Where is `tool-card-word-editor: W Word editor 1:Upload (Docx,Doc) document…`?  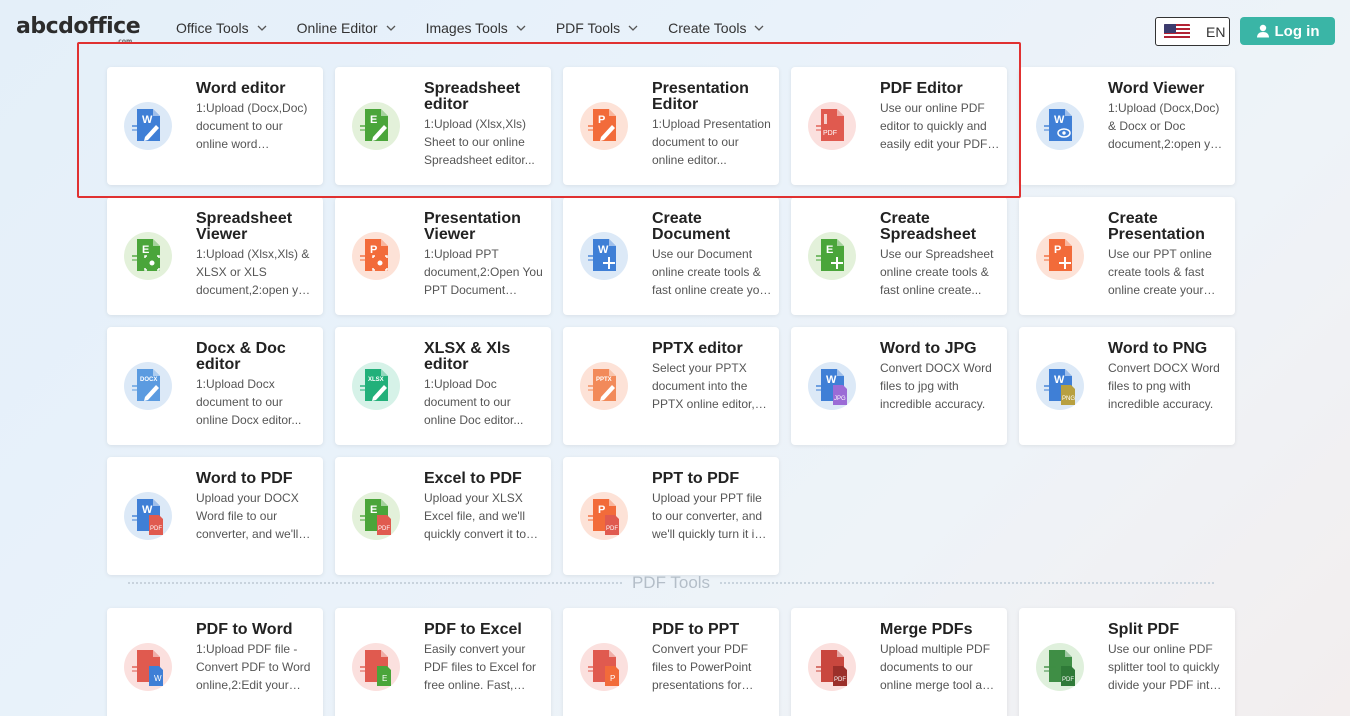
tool-card-word-editor: W Word editor 1:Upload (Docx,Doc) document… is located at coordinates (215, 126).